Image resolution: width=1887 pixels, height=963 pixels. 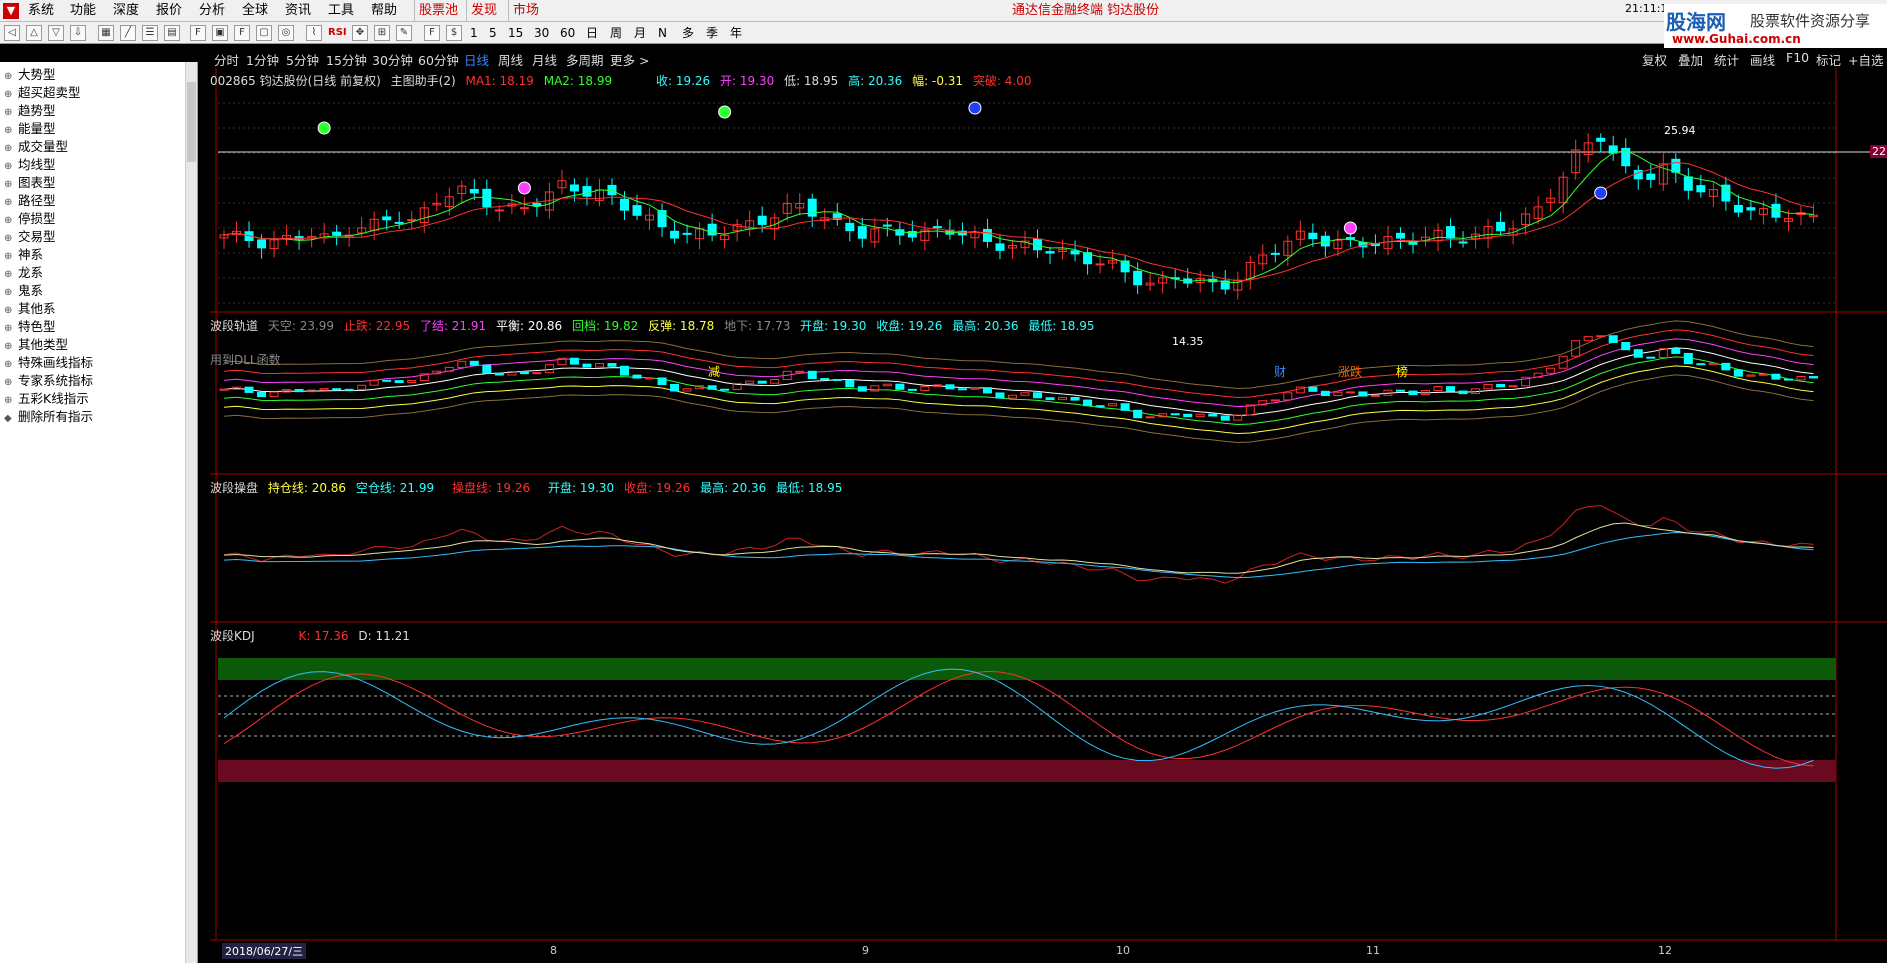 What do you see at coordinates (30, 75) in the screenshot?
I see `indicator-category-item: ⊕ 大势型` at bounding box center [30, 75].